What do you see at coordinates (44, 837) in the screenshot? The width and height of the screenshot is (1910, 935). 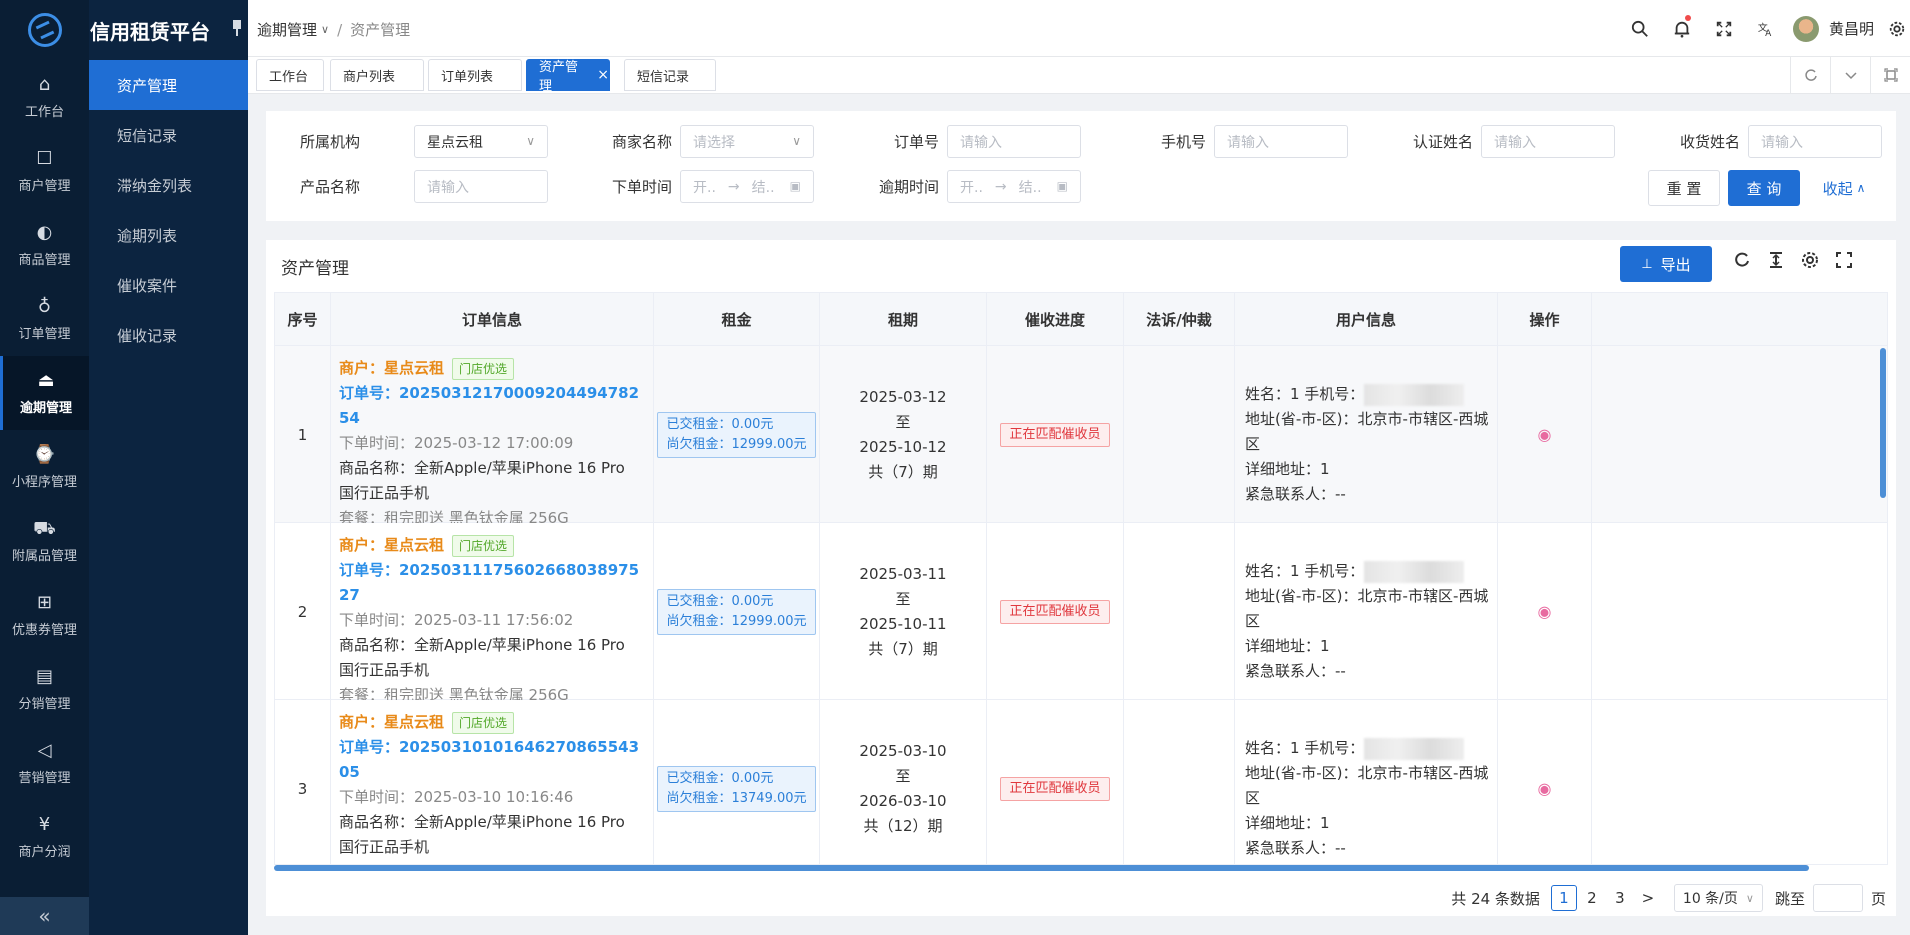 I see `rail-item: ¥ 商户分润` at bounding box center [44, 837].